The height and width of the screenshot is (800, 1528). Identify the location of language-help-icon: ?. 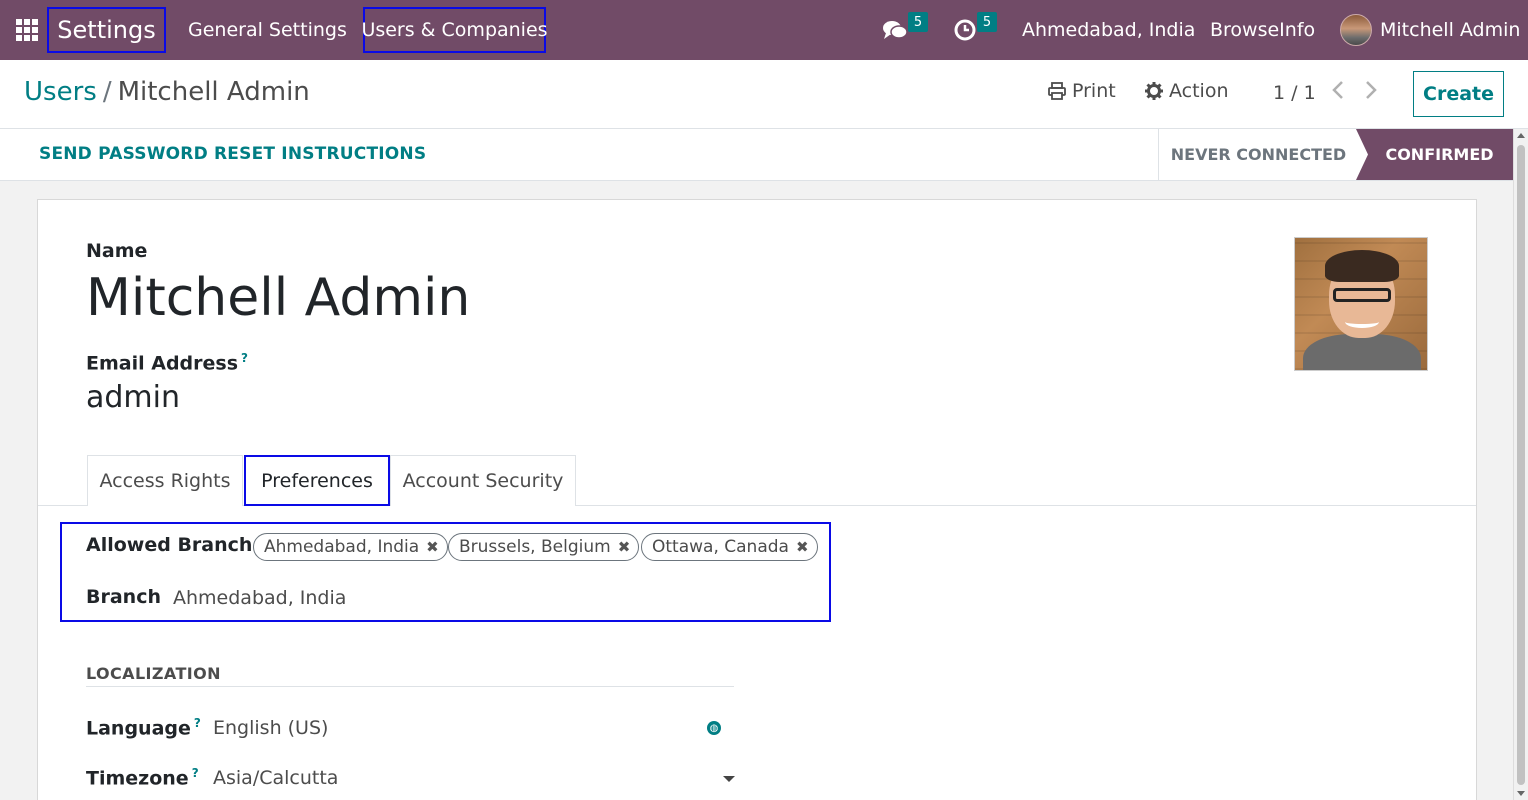
(197, 723).